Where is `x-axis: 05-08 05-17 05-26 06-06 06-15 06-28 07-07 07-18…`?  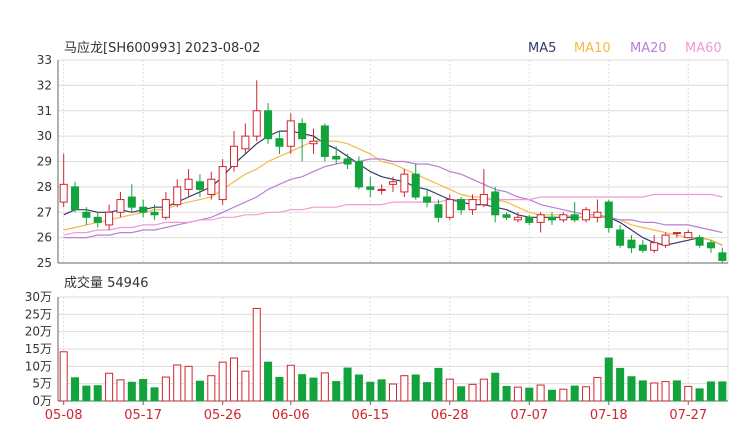 x-axis: 05-08 05-17 05-26 06-06 06-15 06-28 07-07 07-18… is located at coordinates (376, 412).